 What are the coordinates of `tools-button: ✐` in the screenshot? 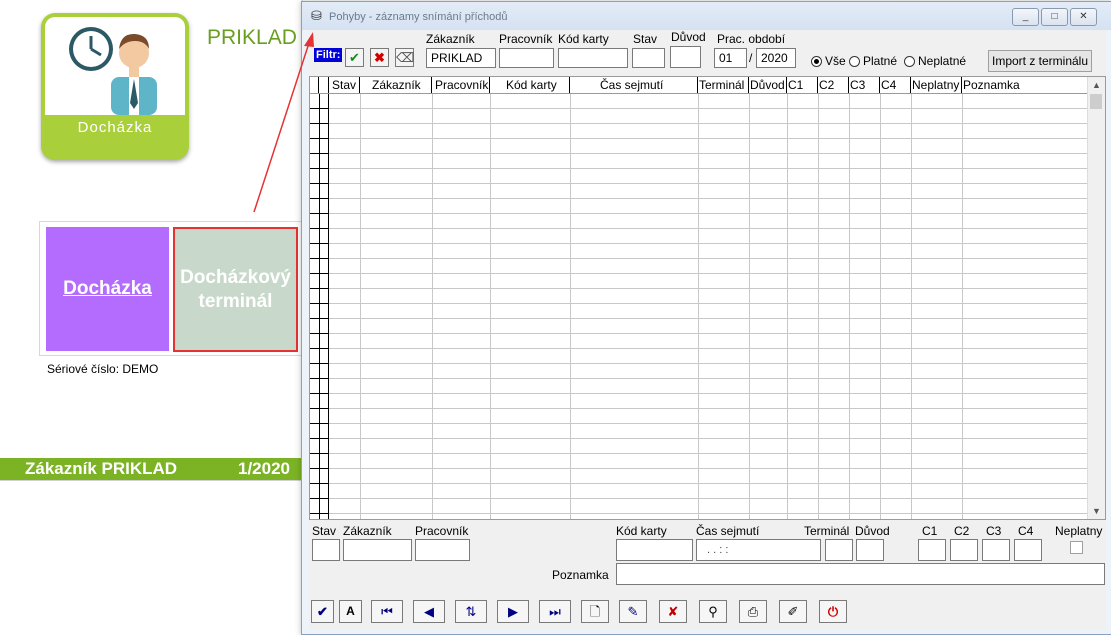 It's located at (793, 611).